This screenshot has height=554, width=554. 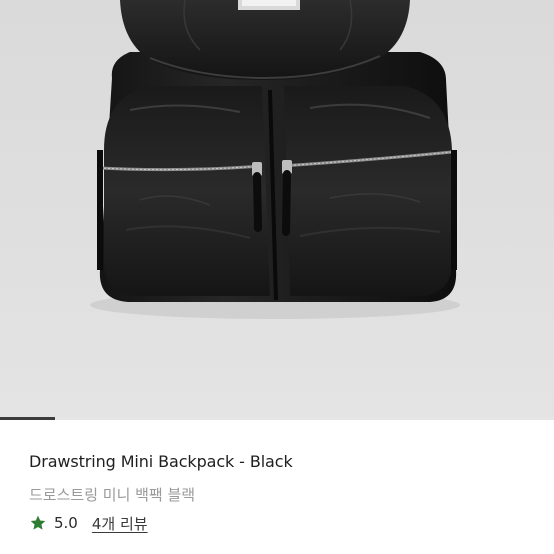 I want to click on review-count-link: 4개 리뷰, so click(x=120, y=523).